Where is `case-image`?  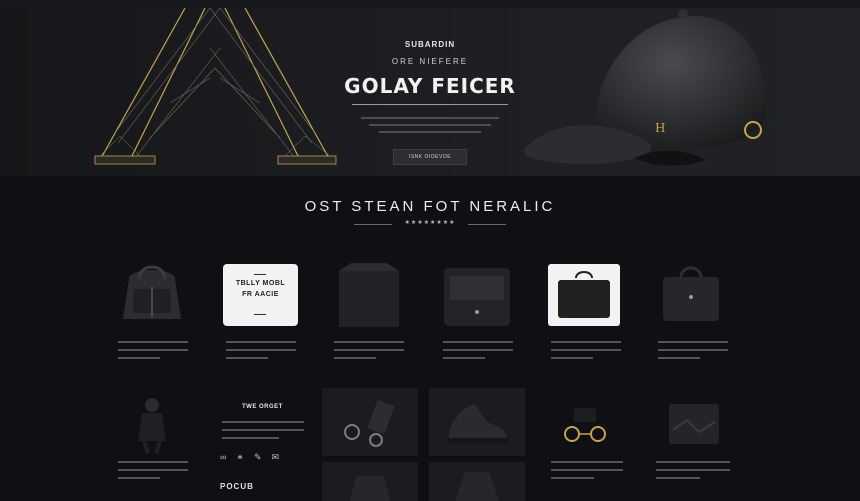
case-image is located at coordinates (694, 424).